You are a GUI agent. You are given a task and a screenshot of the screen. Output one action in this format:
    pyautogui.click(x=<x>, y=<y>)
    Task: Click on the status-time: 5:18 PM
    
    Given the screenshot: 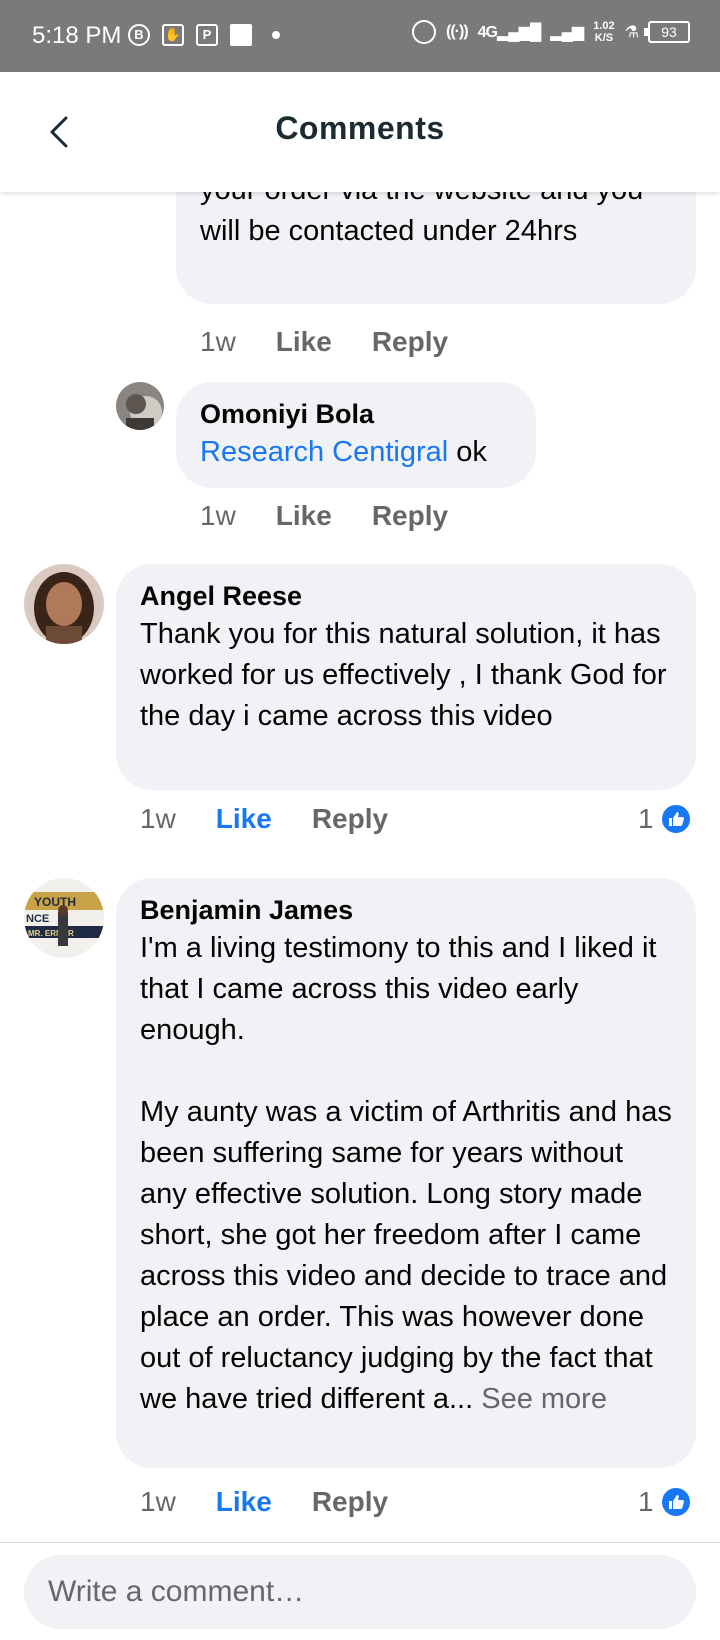 What is the action you would take?
    pyautogui.click(x=77, y=35)
    